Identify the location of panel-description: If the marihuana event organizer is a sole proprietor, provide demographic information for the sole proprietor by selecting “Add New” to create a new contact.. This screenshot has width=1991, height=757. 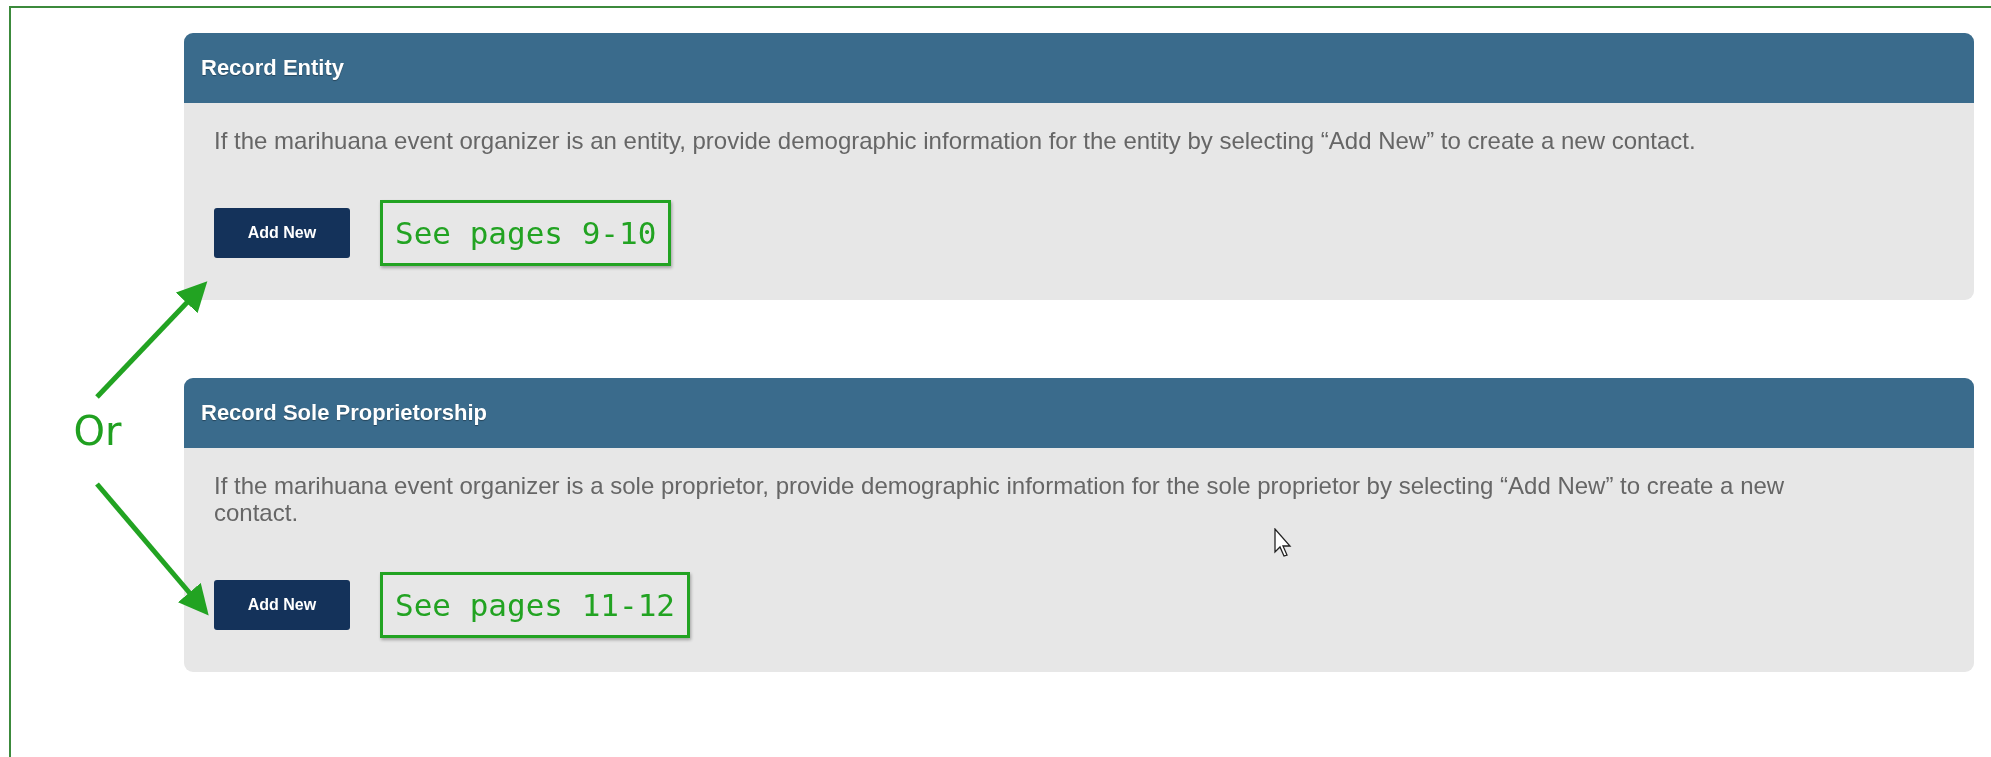
(1000, 499).